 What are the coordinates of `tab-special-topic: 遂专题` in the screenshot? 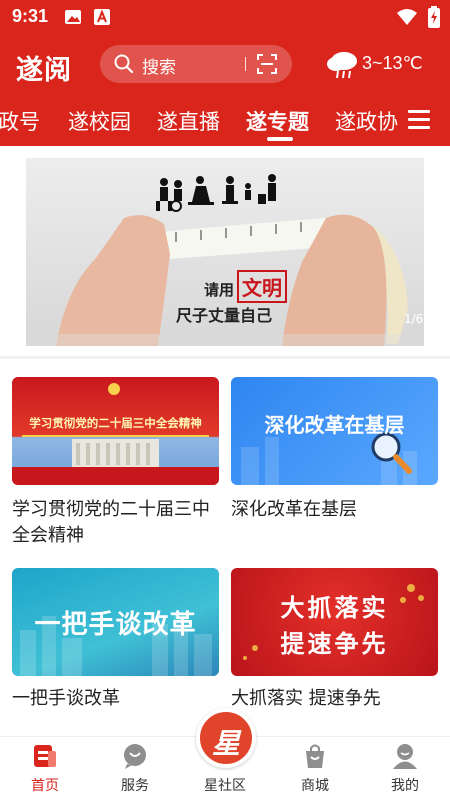 It's located at (277, 121).